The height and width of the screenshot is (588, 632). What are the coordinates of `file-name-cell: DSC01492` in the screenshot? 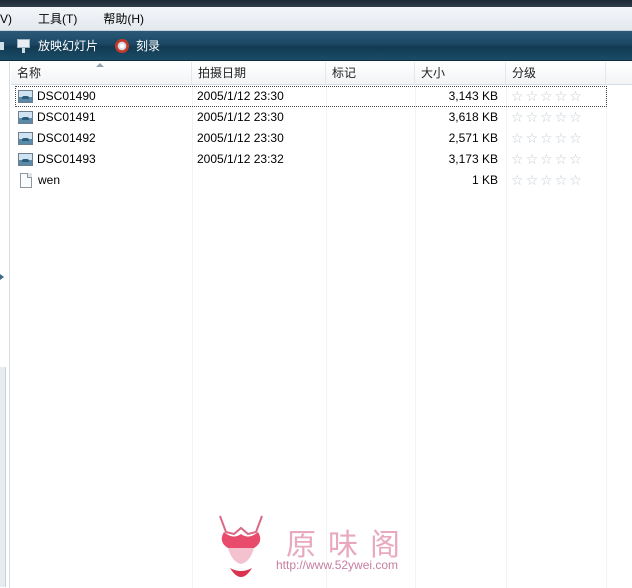 It's located at (57, 138).